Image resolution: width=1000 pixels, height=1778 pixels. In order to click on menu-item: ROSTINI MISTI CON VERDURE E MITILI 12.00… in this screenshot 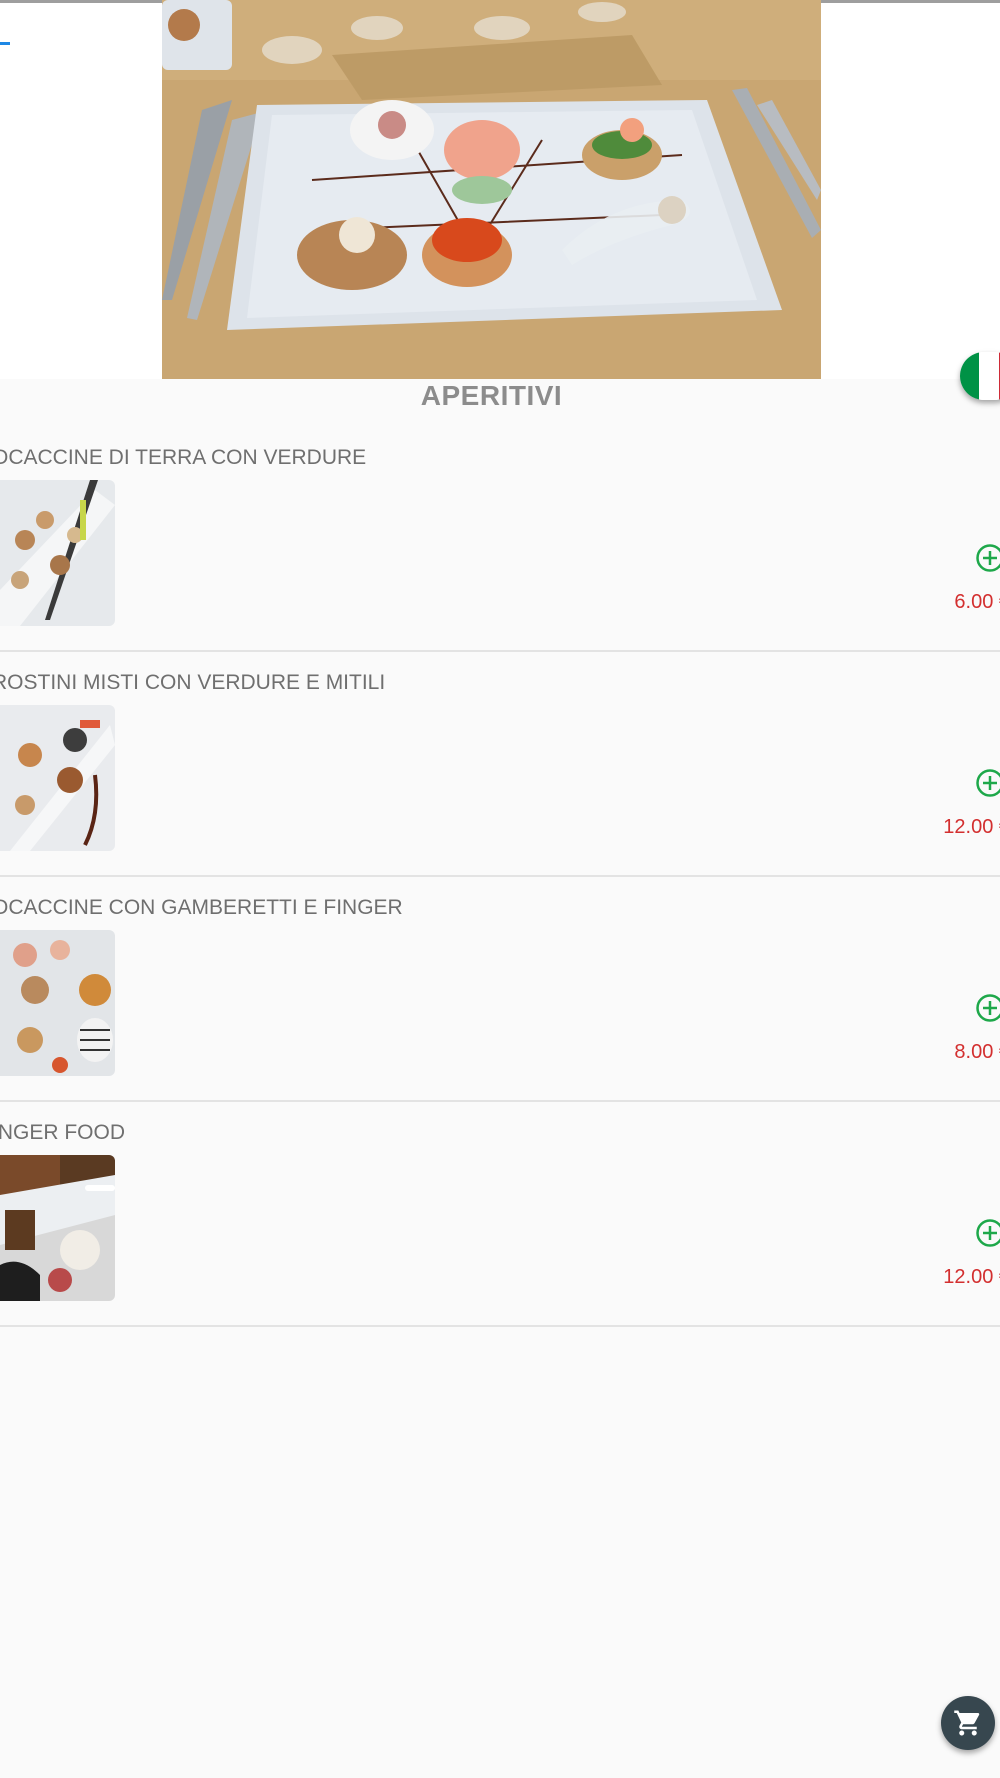, I will do `click(500, 763)`.